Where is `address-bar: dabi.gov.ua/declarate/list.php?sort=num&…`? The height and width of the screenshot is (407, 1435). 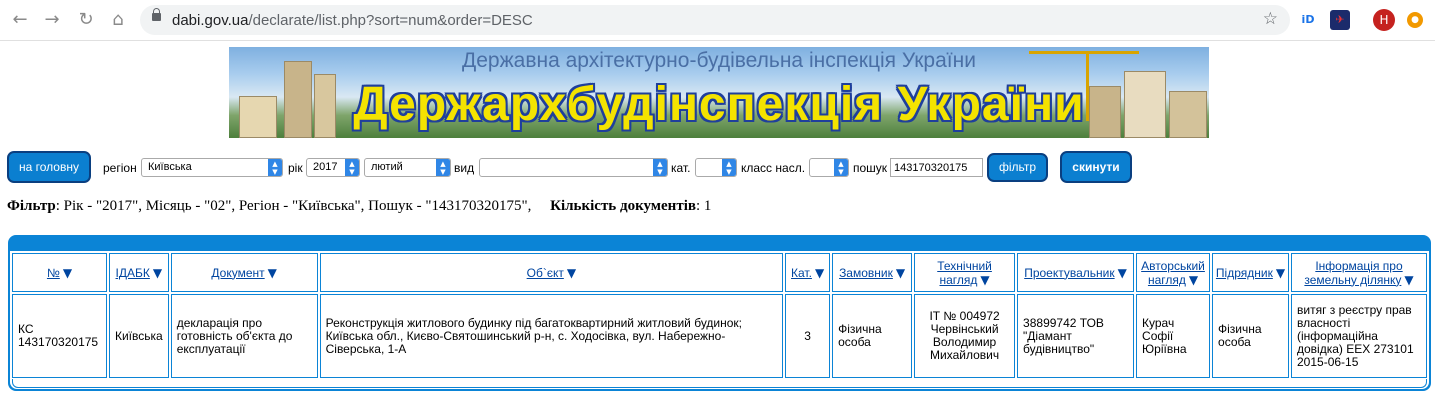
address-bar: dabi.gov.ua/declarate/list.php?sort=num&… is located at coordinates (715, 20).